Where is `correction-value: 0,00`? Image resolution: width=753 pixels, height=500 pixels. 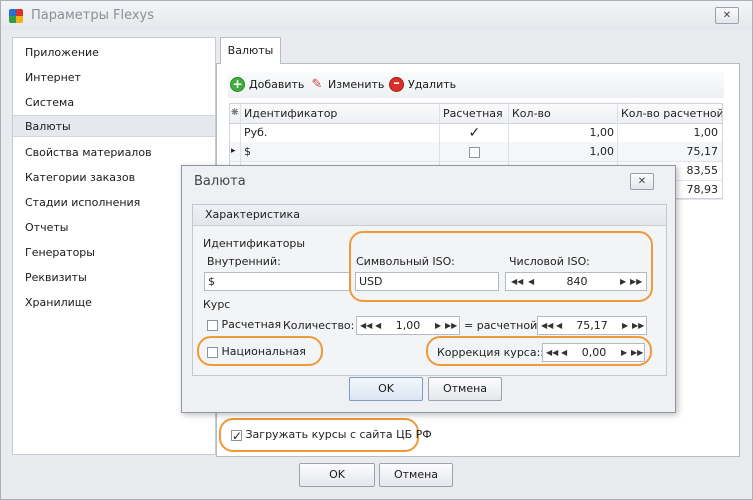
correction-value: 0,00 is located at coordinates (594, 352).